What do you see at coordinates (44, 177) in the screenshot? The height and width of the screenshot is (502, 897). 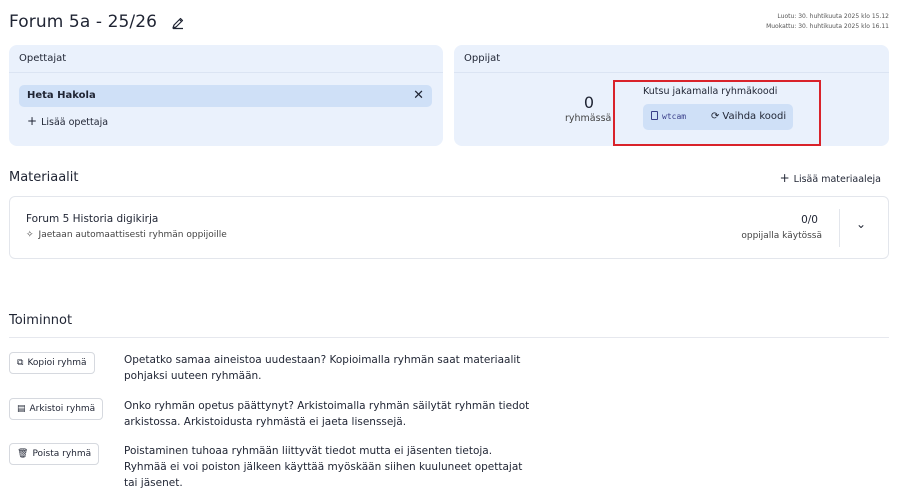 I see `materials-title: Materiaalit` at bounding box center [44, 177].